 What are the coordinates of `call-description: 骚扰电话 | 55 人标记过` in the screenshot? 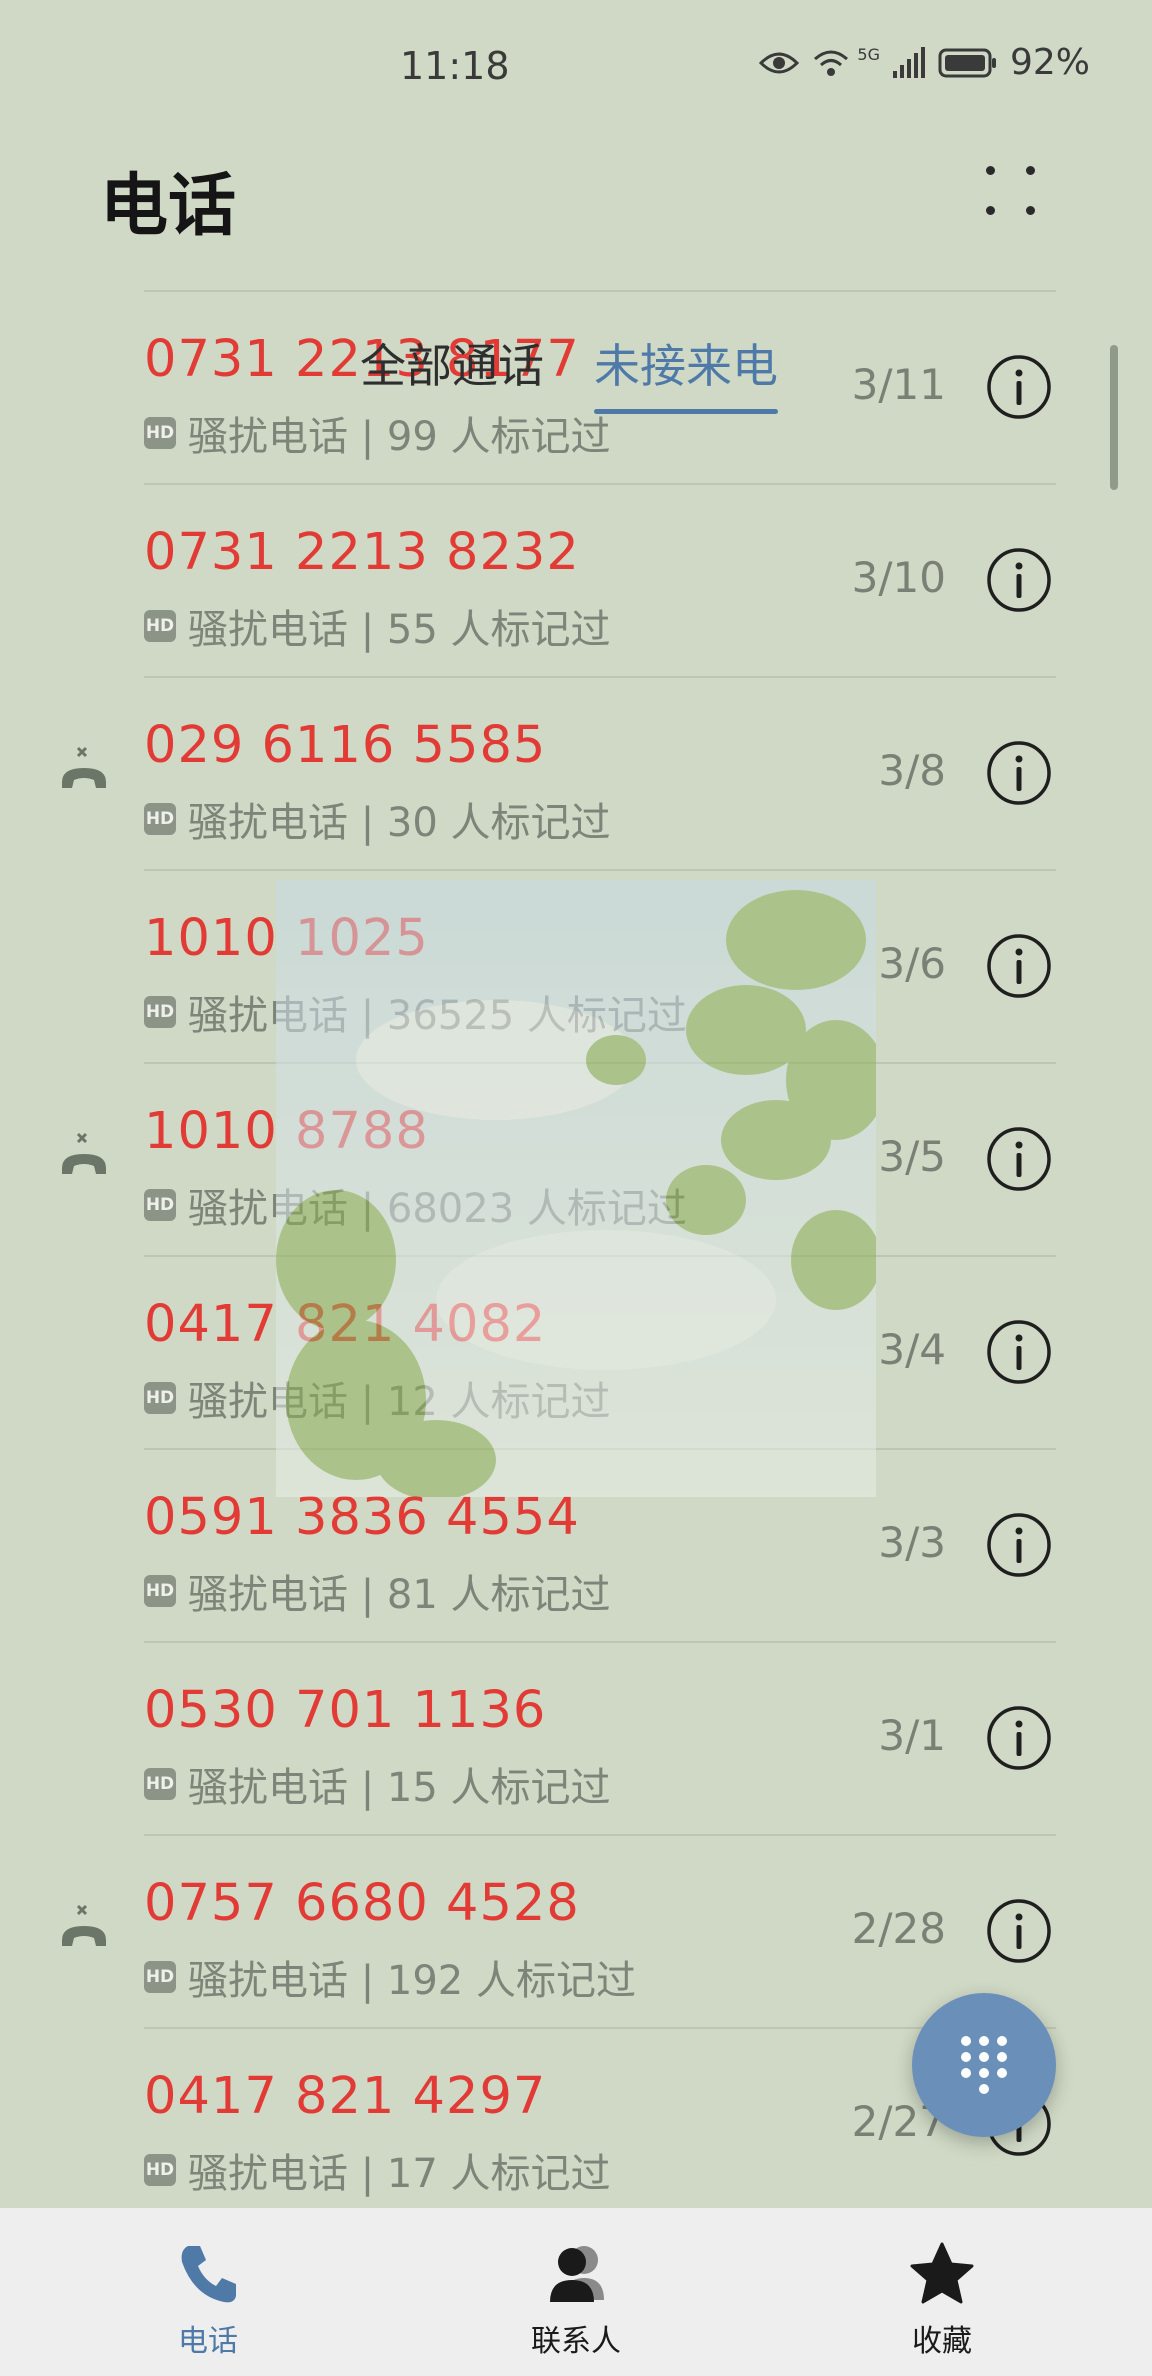 It's located at (399, 630).